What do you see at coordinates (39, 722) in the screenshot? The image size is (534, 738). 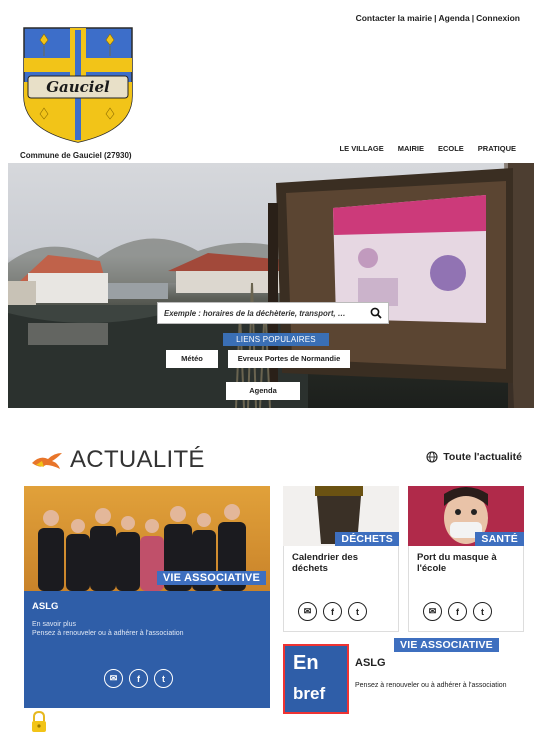 I see `lock-icon` at bounding box center [39, 722].